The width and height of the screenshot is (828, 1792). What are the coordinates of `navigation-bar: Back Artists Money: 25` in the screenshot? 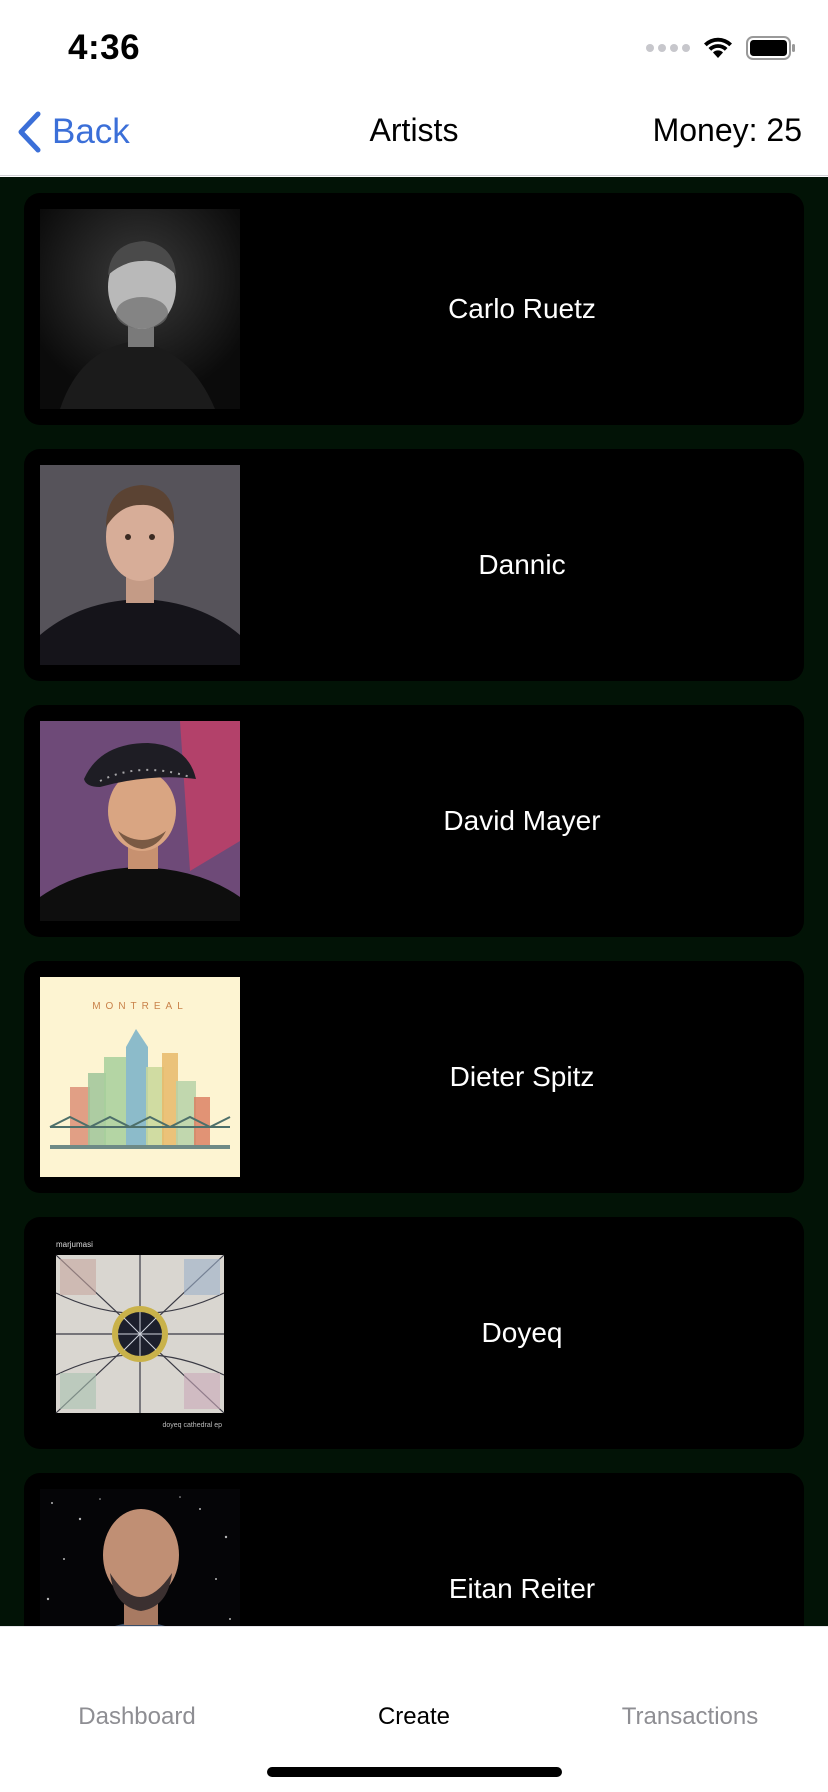 It's located at (414, 132).